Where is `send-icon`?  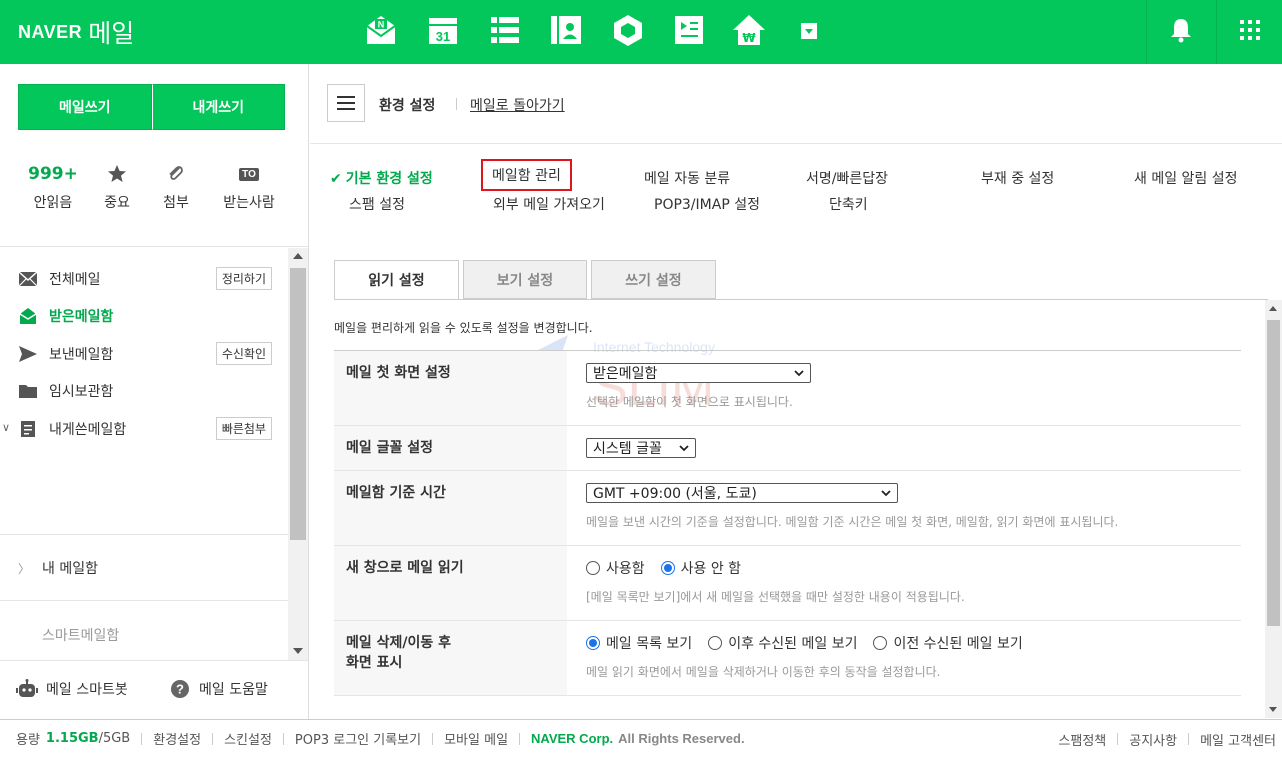
send-icon is located at coordinates (28, 354).